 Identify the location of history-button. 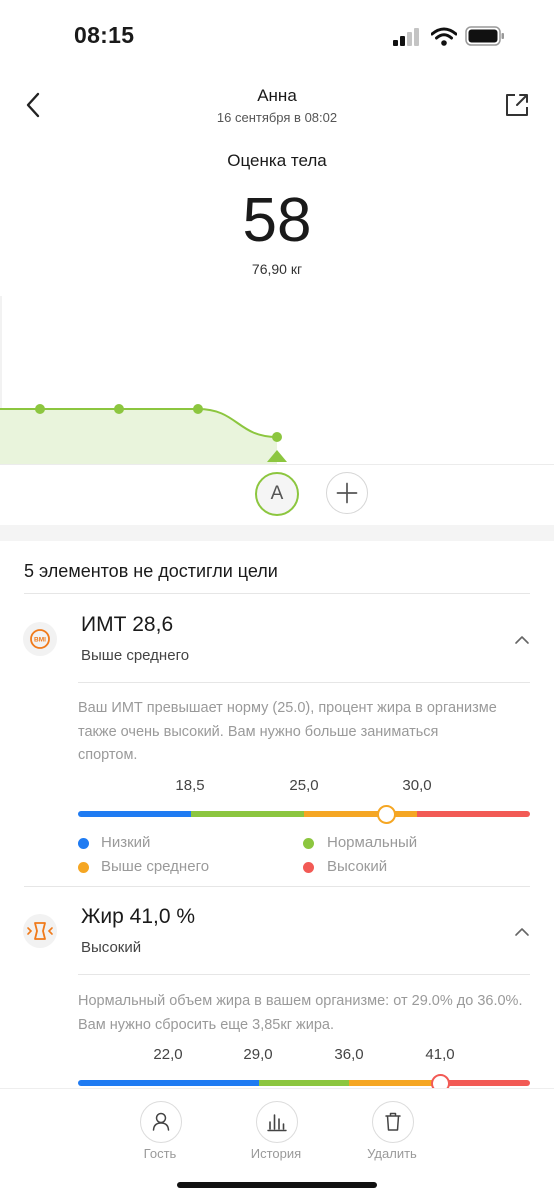
(277, 1122).